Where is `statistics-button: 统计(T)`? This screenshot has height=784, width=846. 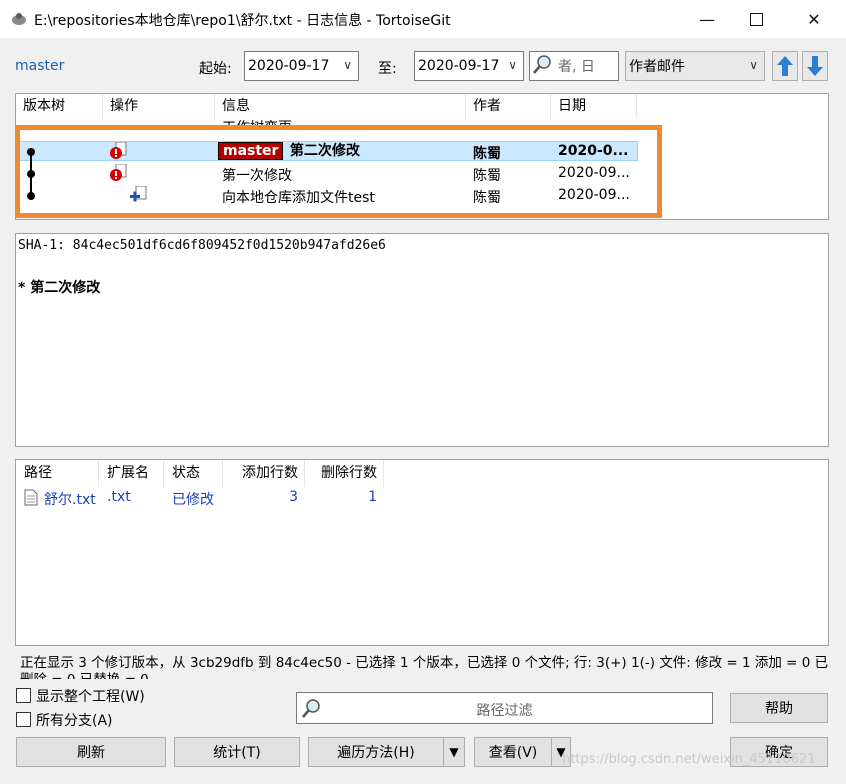 statistics-button: 统计(T) is located at coordinates (237, 752).